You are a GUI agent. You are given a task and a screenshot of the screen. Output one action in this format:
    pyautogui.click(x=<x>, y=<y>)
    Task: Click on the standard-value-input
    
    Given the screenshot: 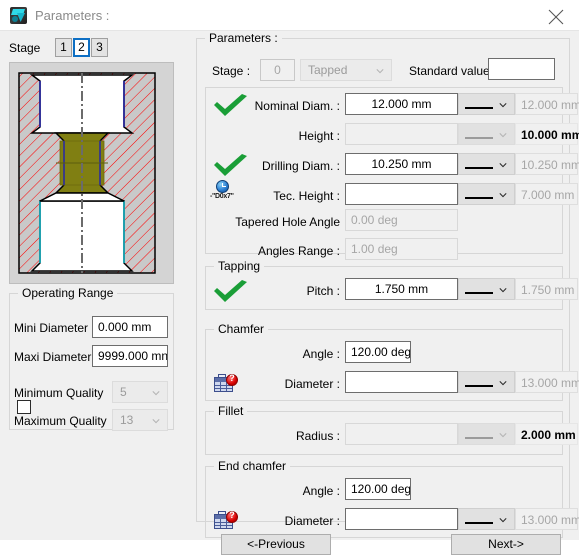 What is the action you would take?
    pyautogui.click(x=521, y=69)
    